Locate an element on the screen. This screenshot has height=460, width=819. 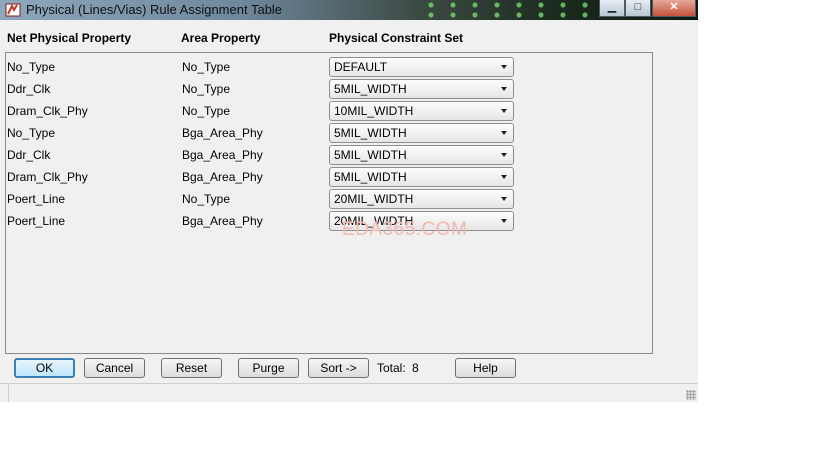
close-icon: ✕ is located at coordinates (674, 7).